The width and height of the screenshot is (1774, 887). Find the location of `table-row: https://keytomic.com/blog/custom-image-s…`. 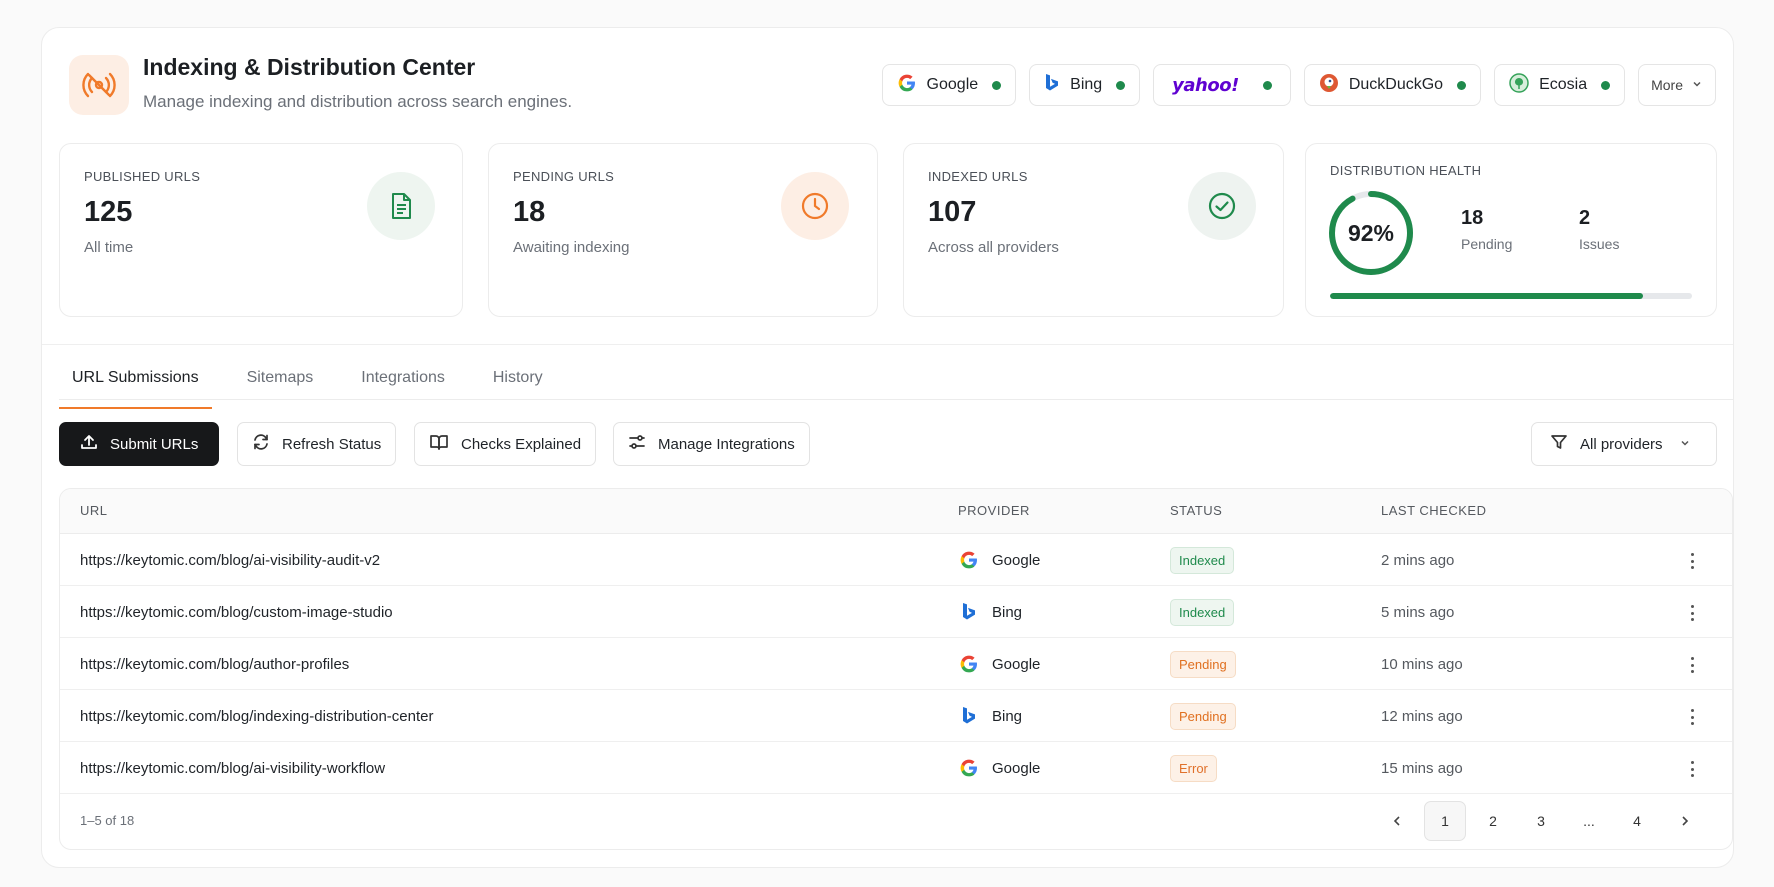

table-row: https://keytomic.com/blog/custom-image-s… is located at coordinates (896, 612).